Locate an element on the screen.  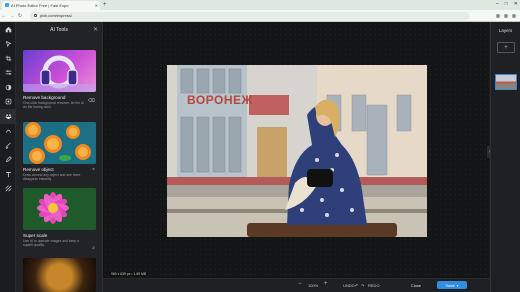
zoom-in-button: + is located at coordinates (326, 284).